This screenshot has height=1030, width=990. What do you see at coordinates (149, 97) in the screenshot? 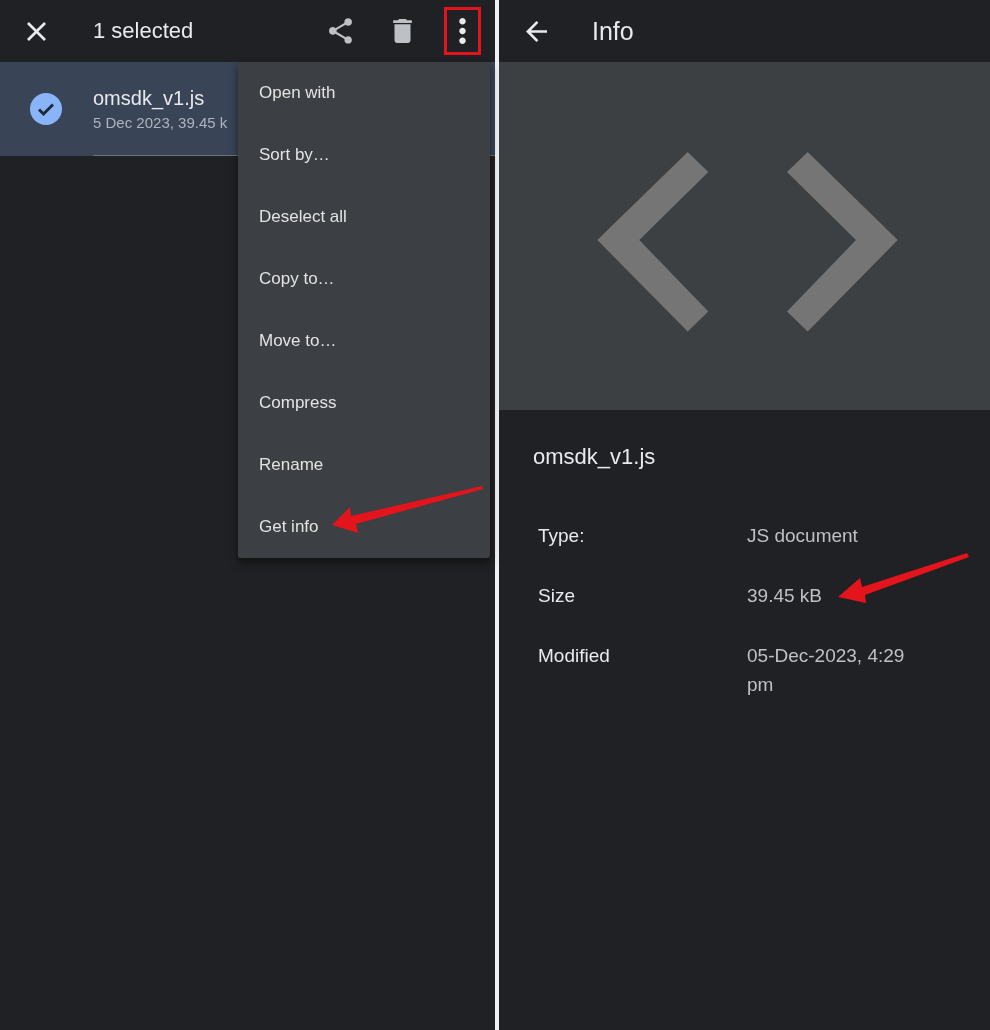
I see `file-name: omsdk_v1.js` at bounding box center [149, 97].